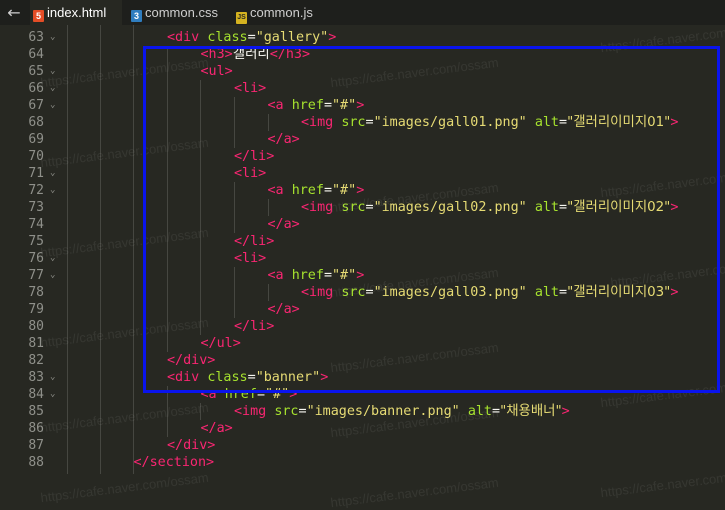  I want to click on line-number: 71, so click(36, 173).